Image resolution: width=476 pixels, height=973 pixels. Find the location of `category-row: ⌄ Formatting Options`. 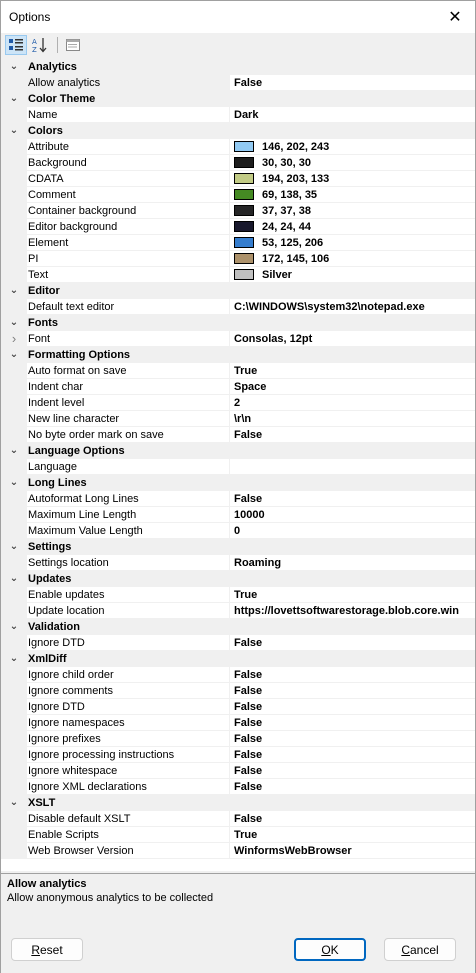

category-row: ⌄ Formatting Options is located at coordinates (238, 354).